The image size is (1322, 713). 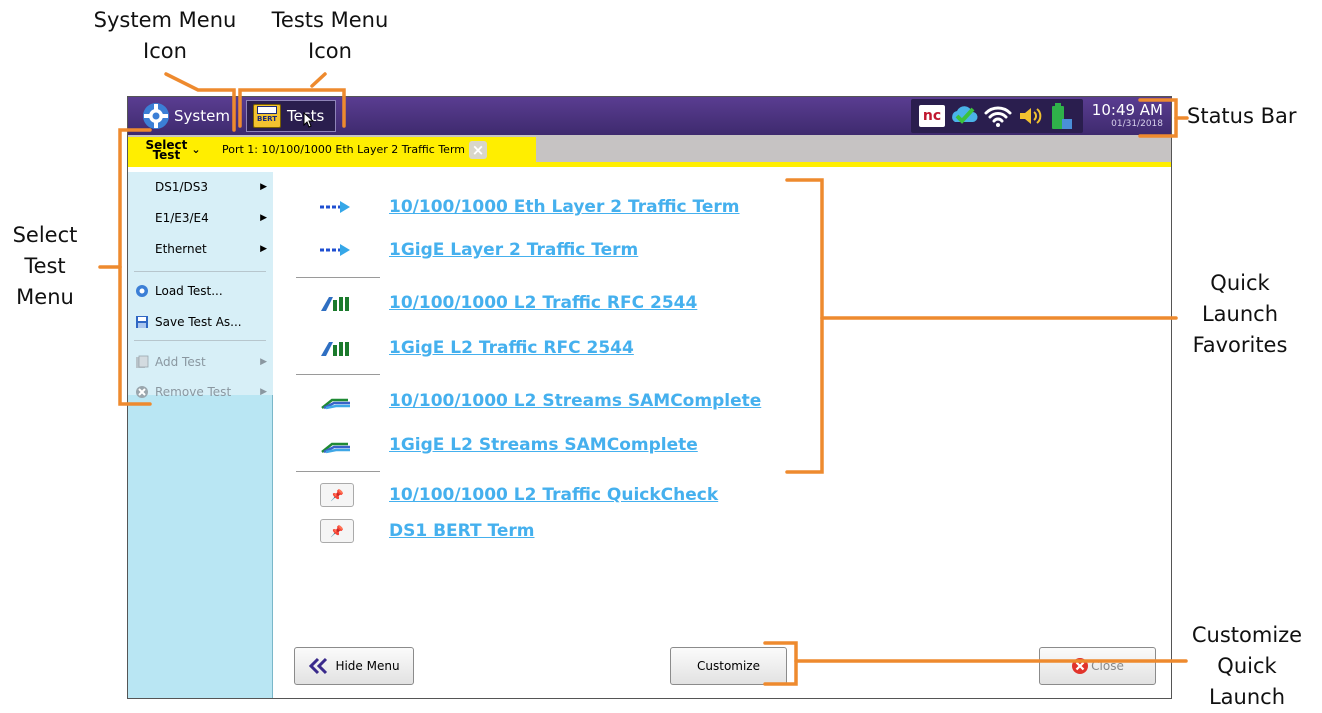 What do you see at coordinates (1127, 110) in the screenshot?
I see `clock-time: 10:49 AM` at bounding box center [1127, 110].